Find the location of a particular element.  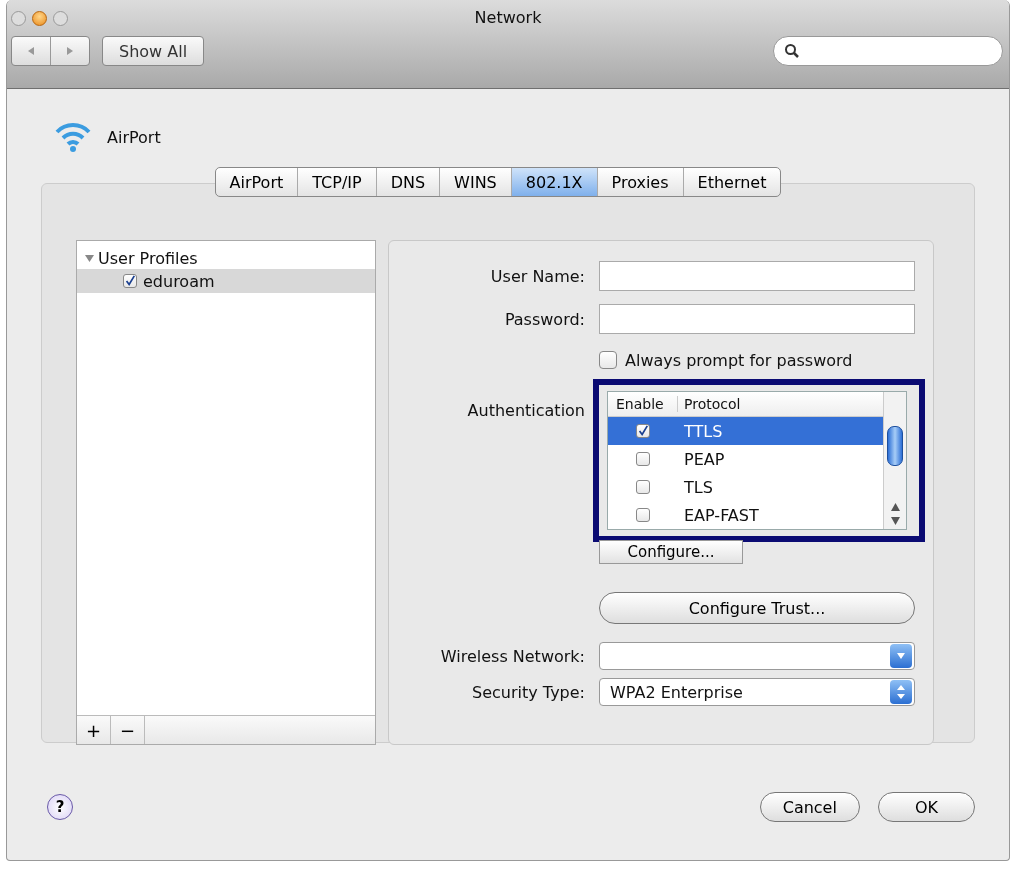

right-arrow-icon is located at coordinates (70, 51).